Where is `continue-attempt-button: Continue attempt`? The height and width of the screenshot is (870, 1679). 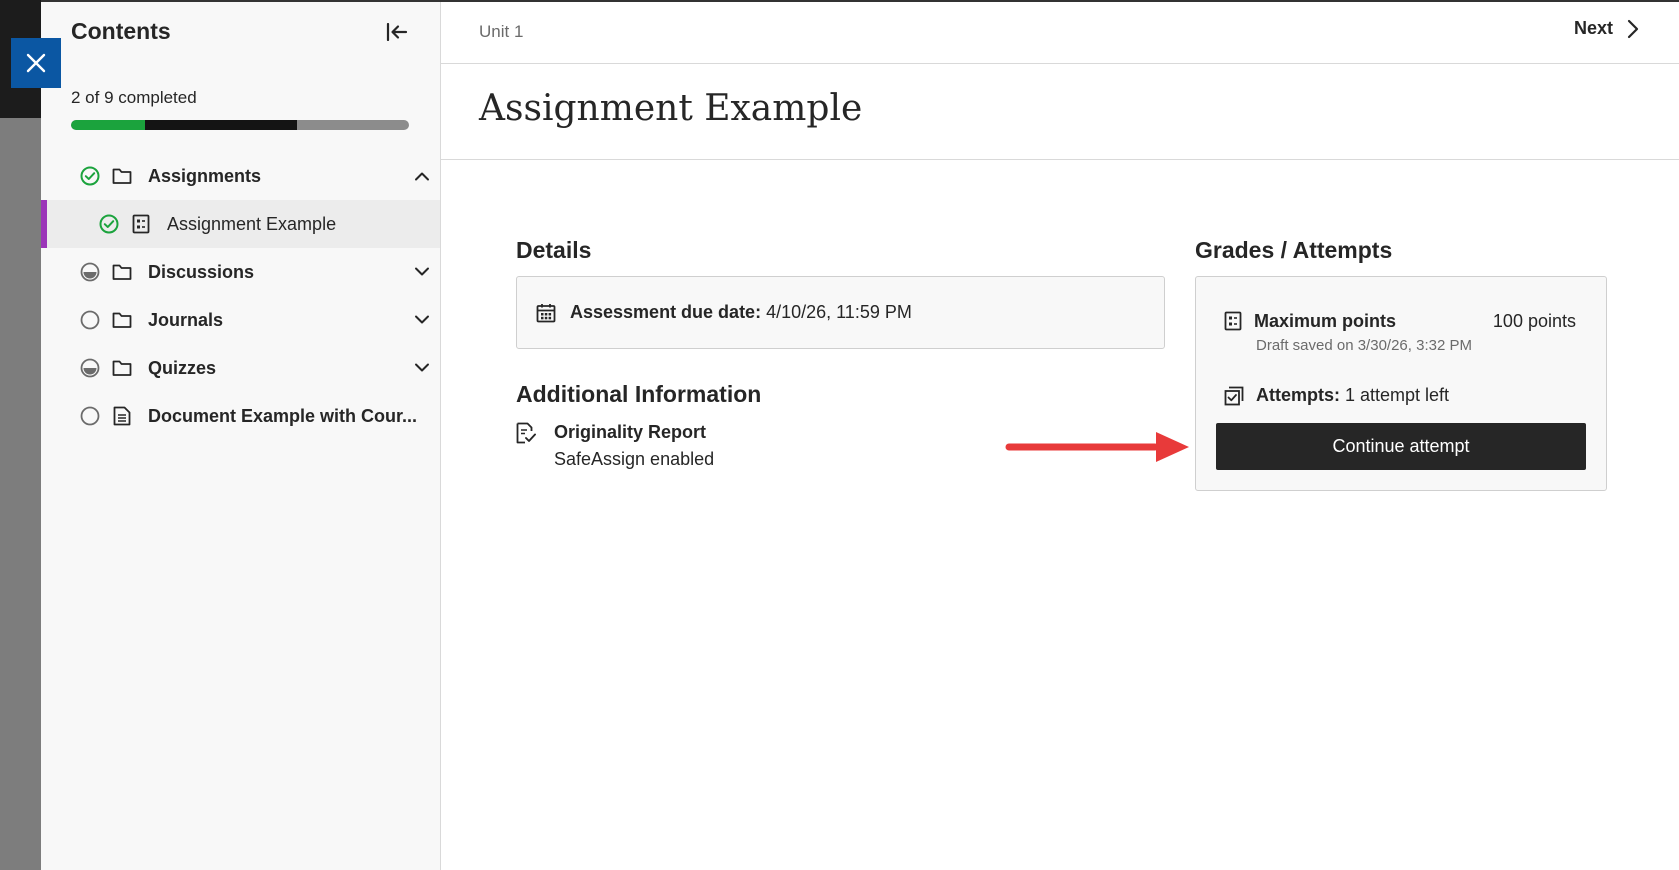 continue-attempt-button: Continue attempt is located at coordinates (1401, 446).